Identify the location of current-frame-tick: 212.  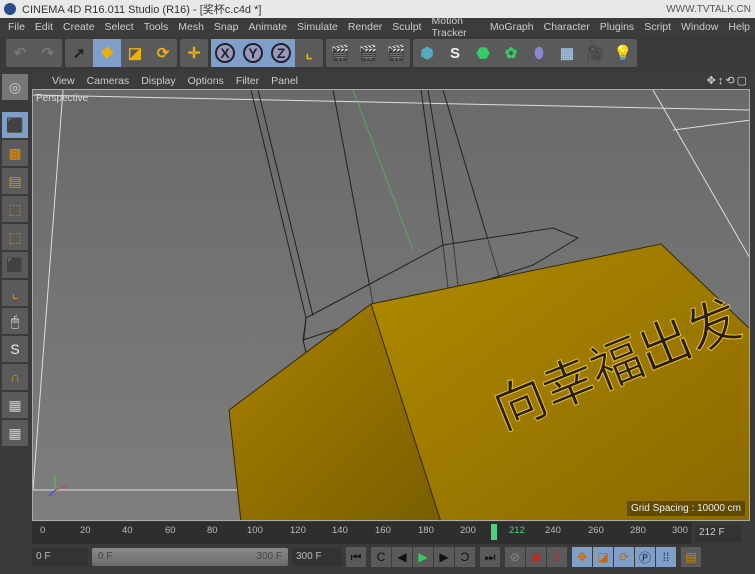
(517, 530).